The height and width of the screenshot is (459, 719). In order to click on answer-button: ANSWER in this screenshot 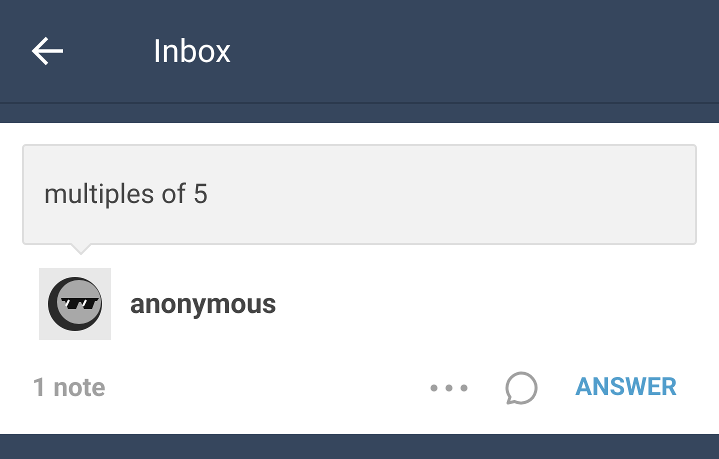, I will do `click(626, 388)`.